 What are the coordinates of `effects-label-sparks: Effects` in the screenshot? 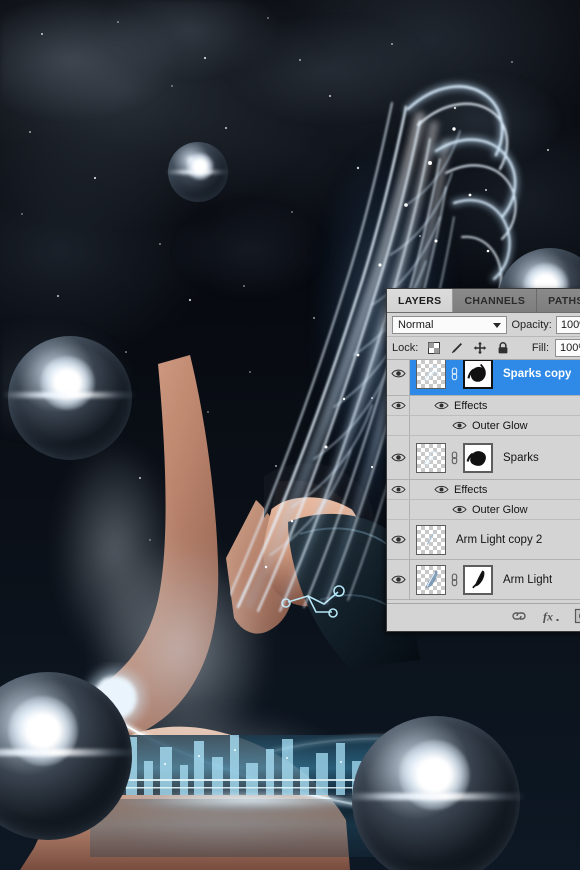 It's located at (471, 489).